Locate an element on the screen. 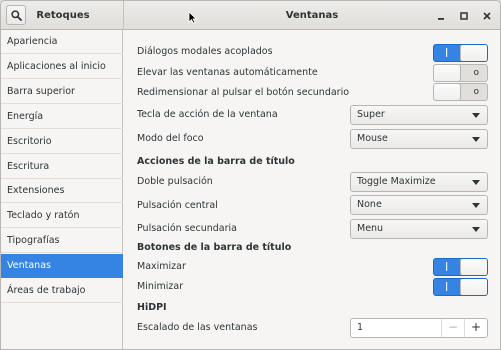 Image resolution: width=501 pixels, height=350 pixels. middle-click-value: None is located at coordinates (369, 204).